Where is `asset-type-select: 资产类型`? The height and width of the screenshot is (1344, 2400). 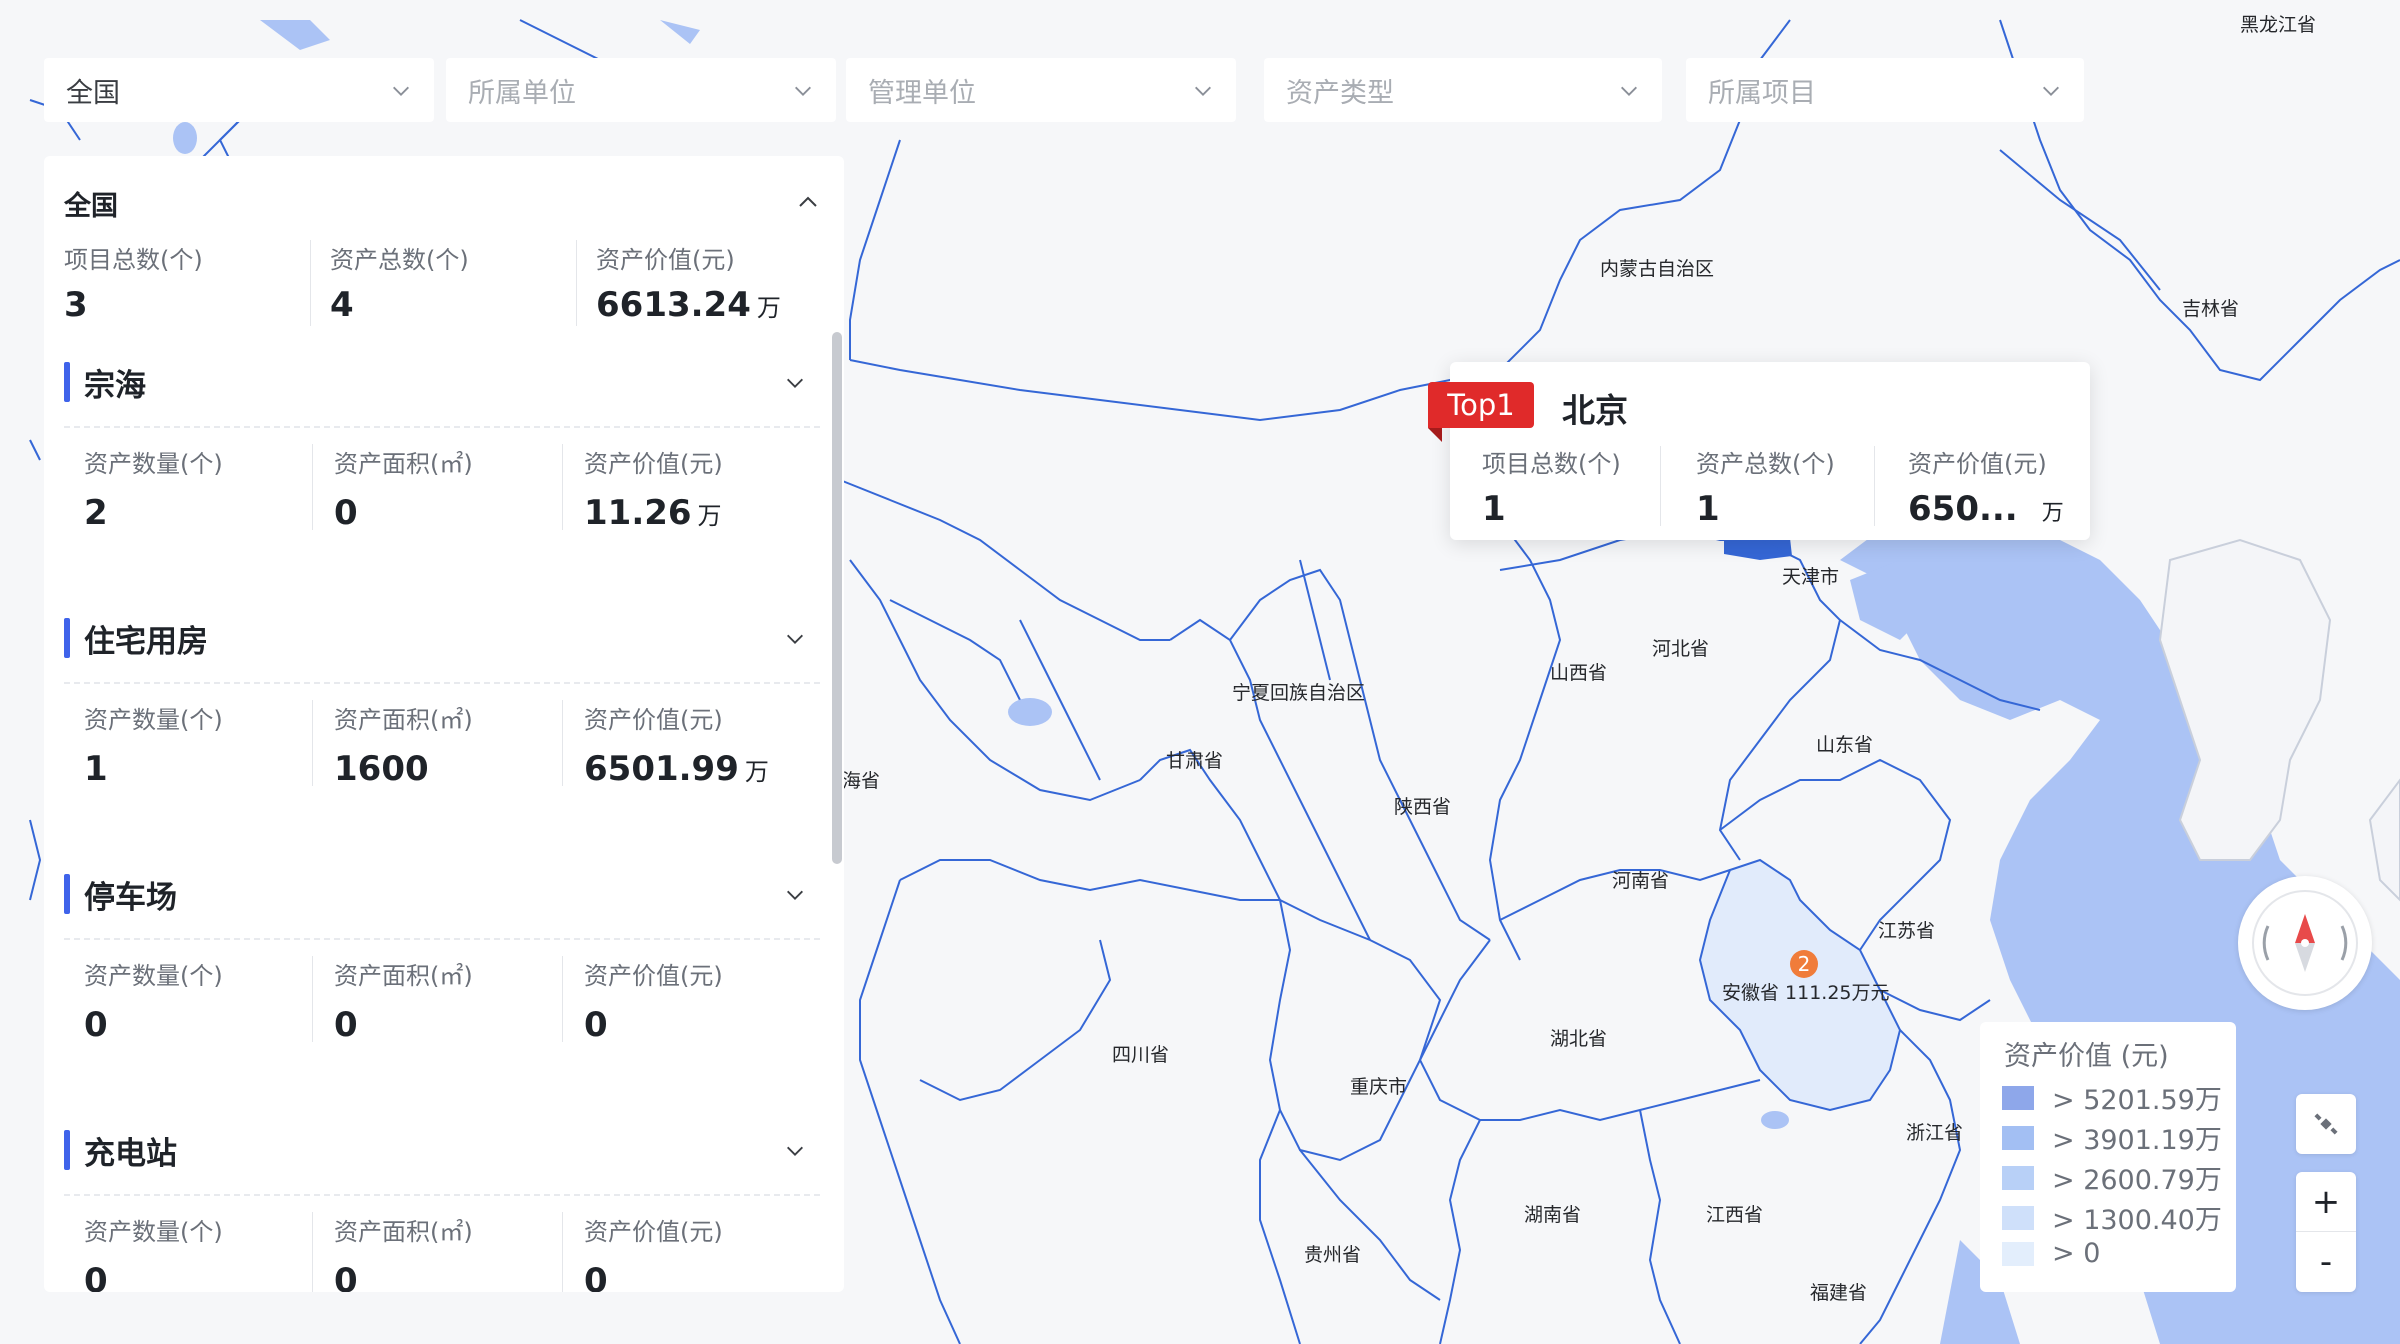
asset-type-select: 资产类型 is located at coordinates (1463, 90).